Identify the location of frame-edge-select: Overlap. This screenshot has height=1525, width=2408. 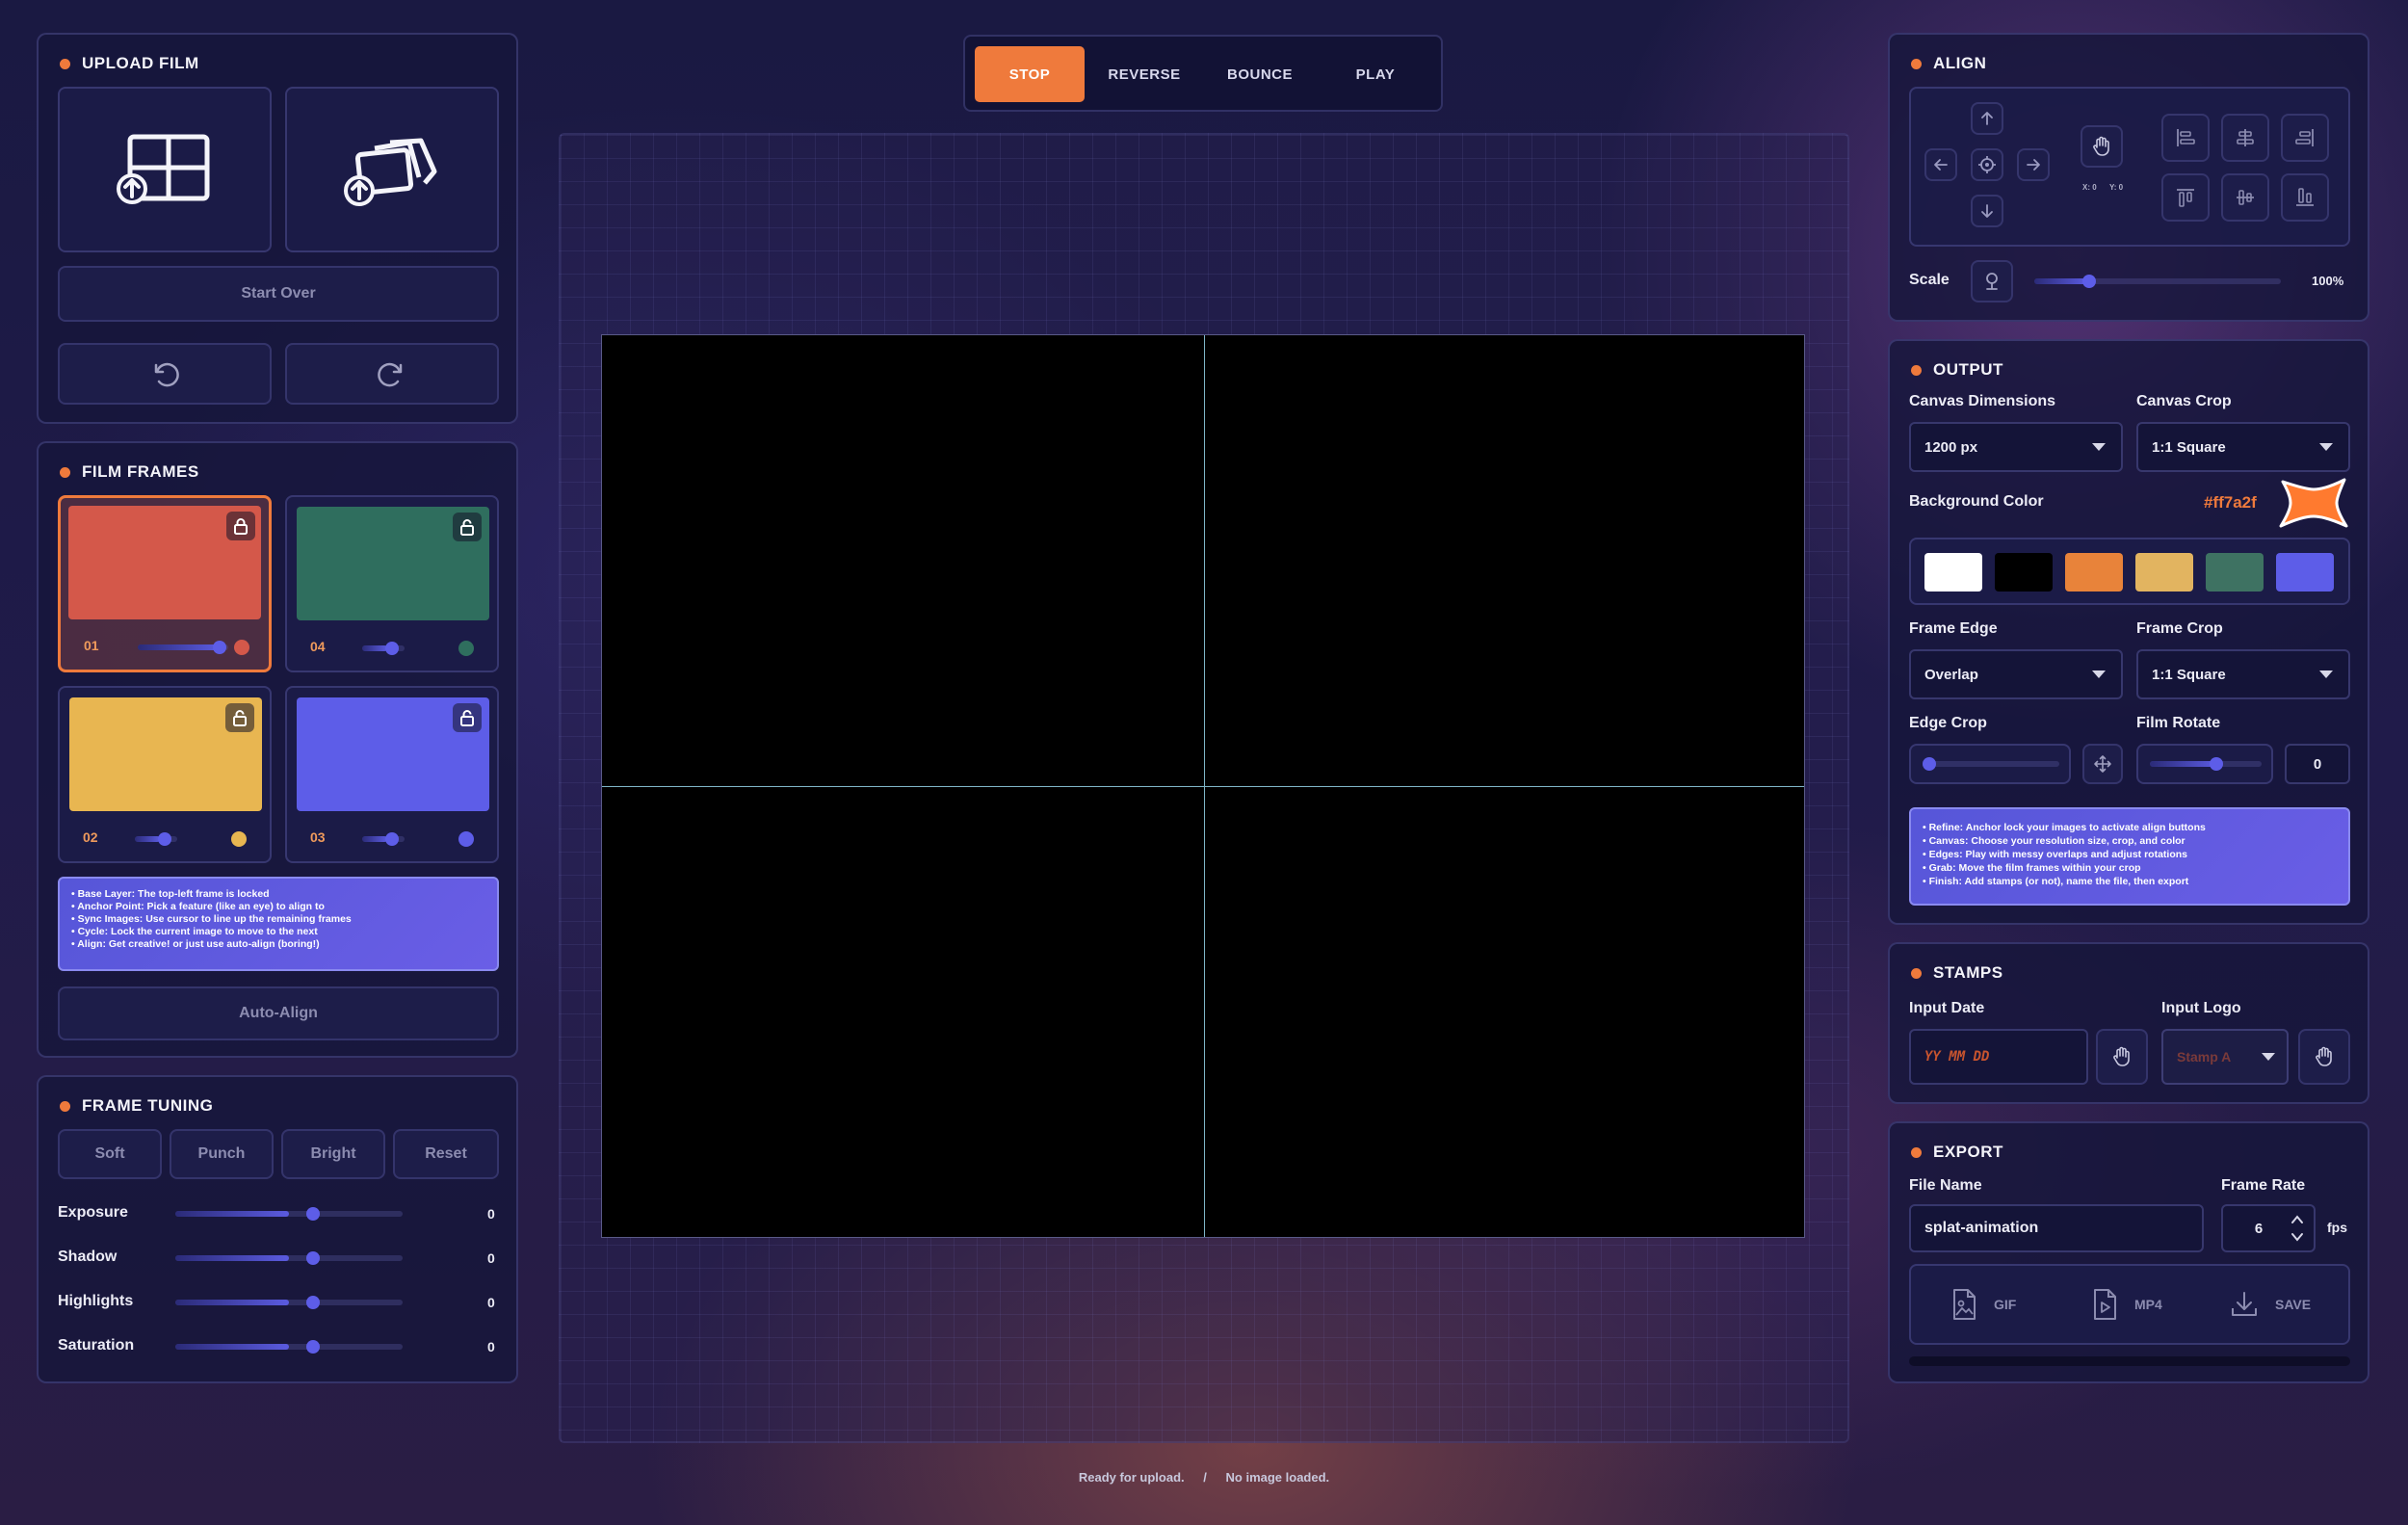
(2016, 674).